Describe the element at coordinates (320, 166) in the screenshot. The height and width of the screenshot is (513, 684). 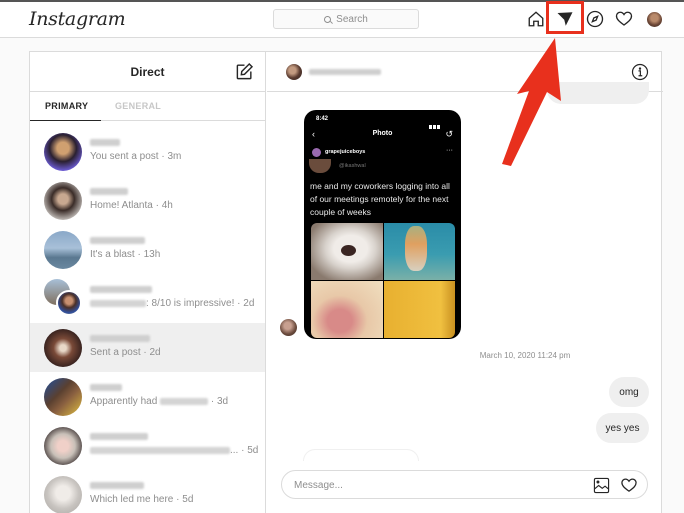
I see `tweet-avatar` at that location.